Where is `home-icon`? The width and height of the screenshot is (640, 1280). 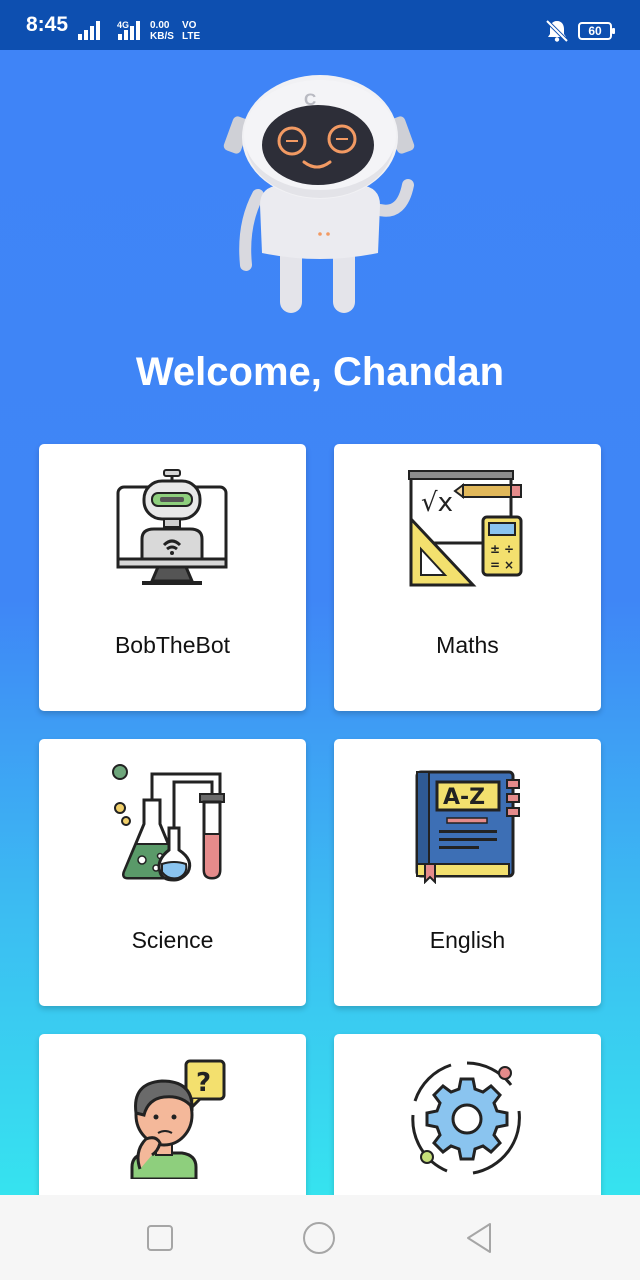
home-icon is located at coordinates (319, 1238).